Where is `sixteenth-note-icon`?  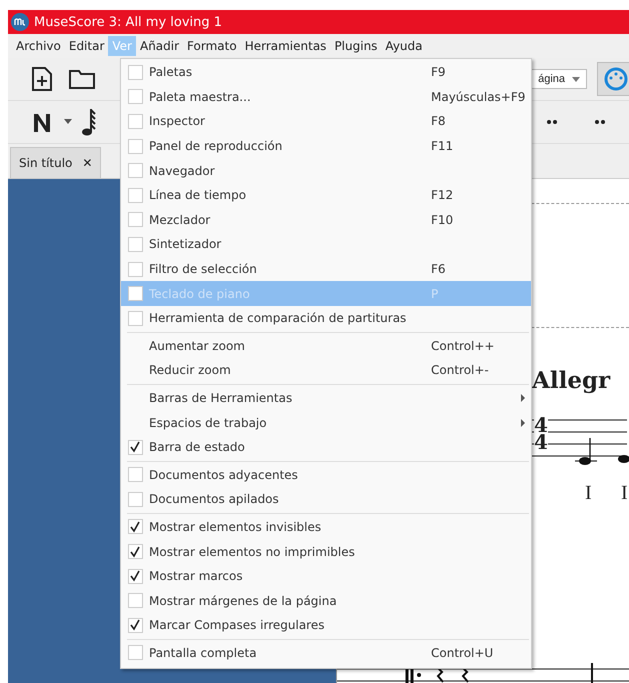
sixteenth-note-icon is located at coordinates (89, 122).